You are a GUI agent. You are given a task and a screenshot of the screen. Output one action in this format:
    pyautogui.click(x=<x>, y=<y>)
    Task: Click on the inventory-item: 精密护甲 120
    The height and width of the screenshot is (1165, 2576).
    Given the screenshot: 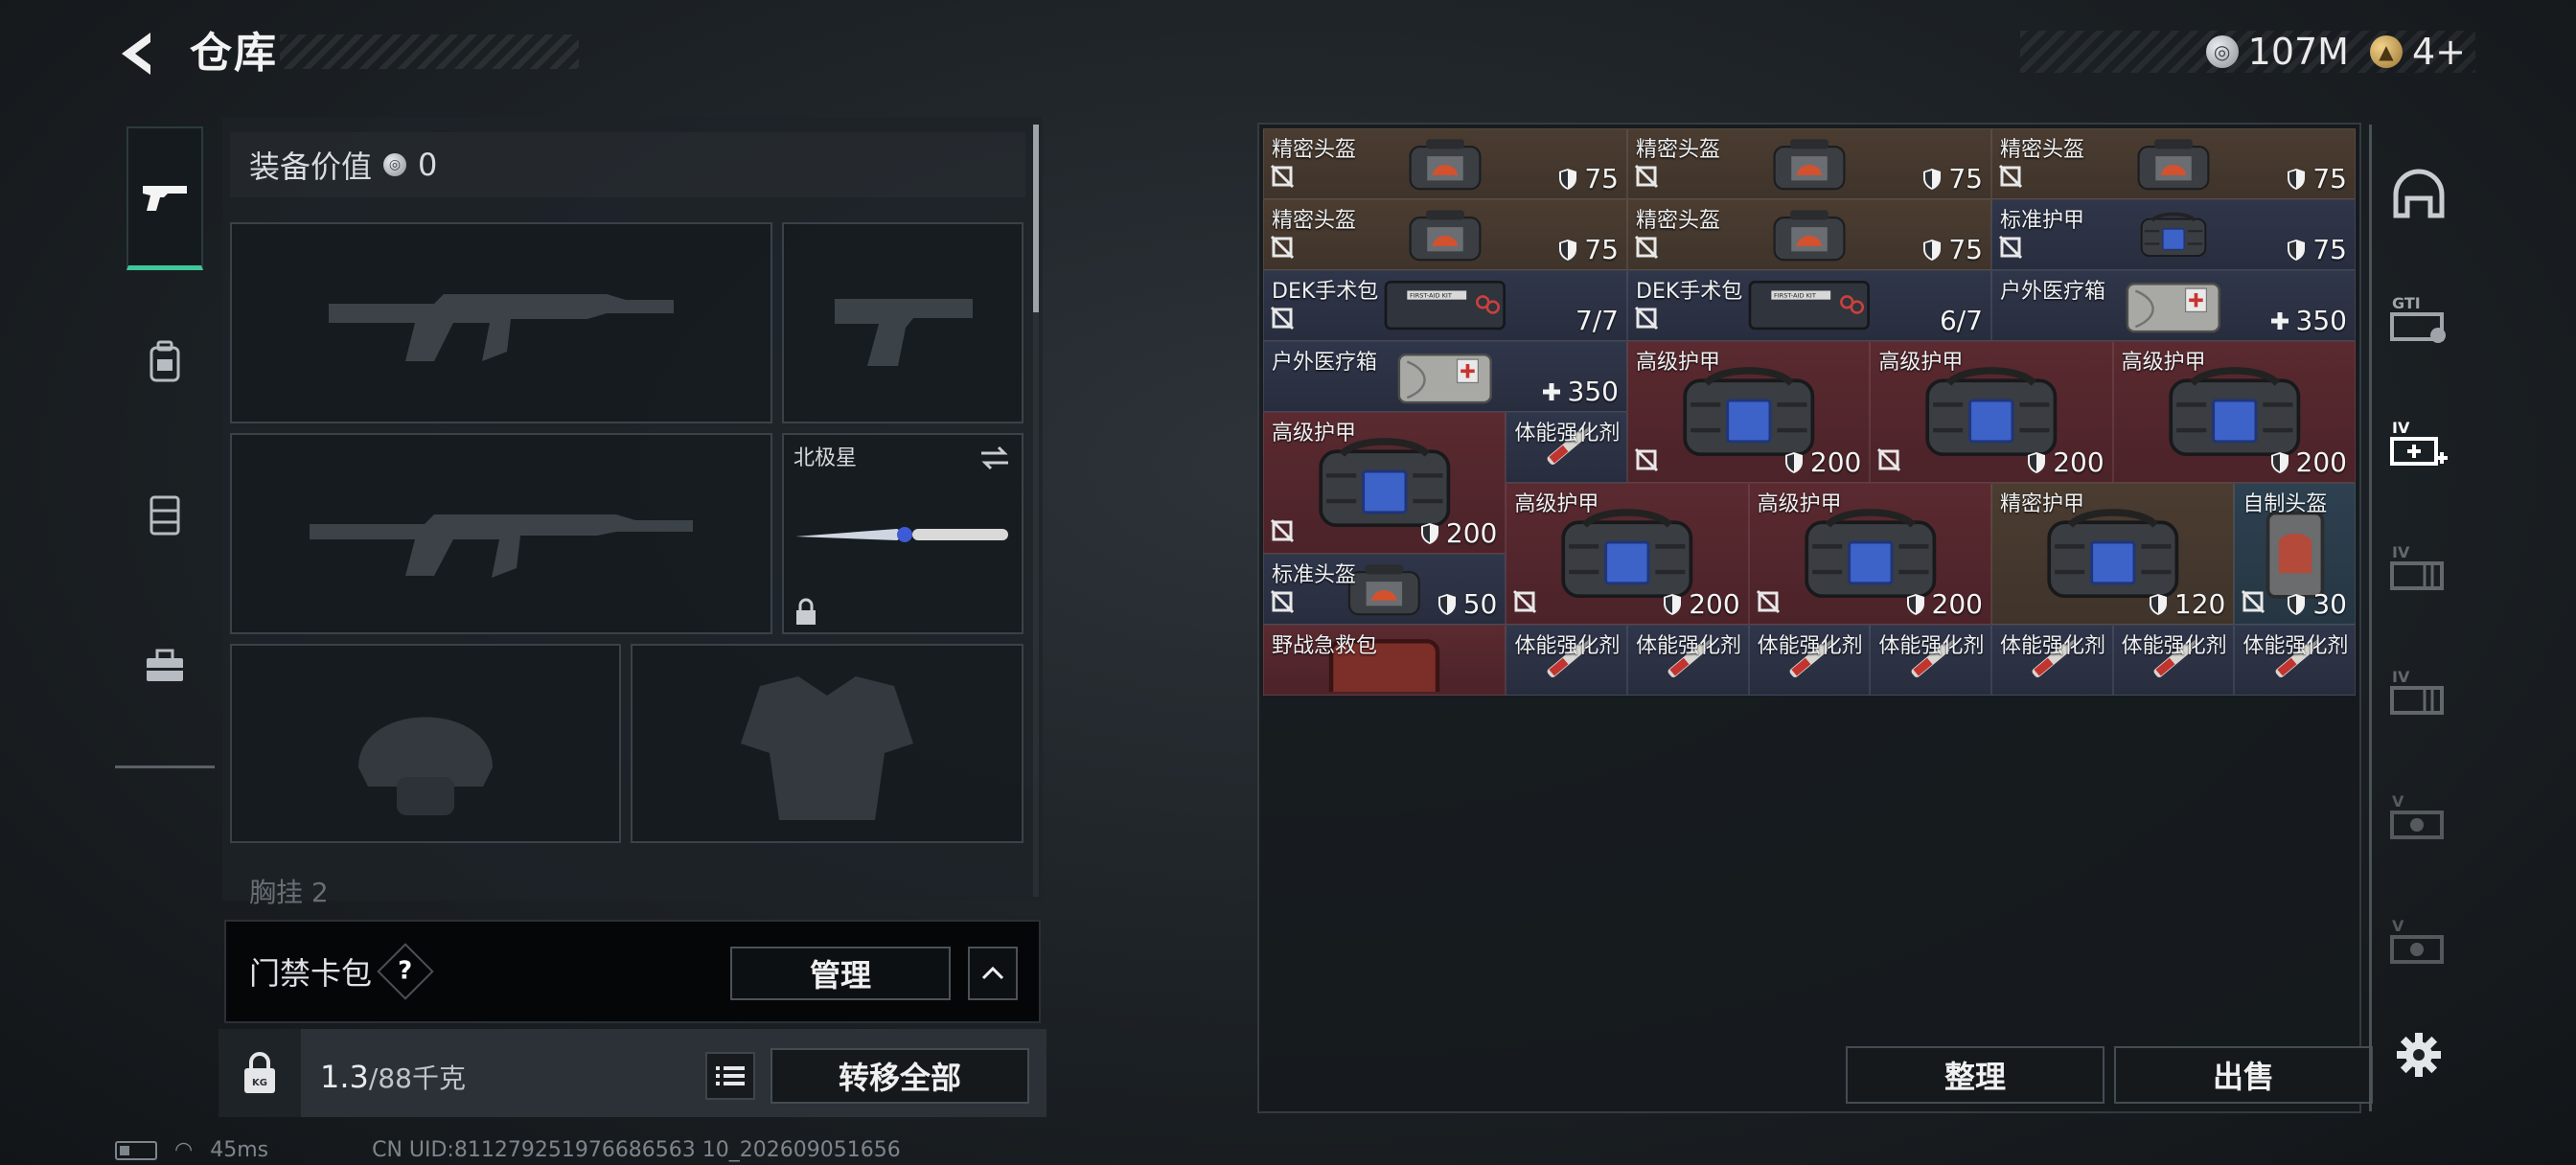 What is the action you would take?
    pyautogui.click(x=2113, y=554)
    